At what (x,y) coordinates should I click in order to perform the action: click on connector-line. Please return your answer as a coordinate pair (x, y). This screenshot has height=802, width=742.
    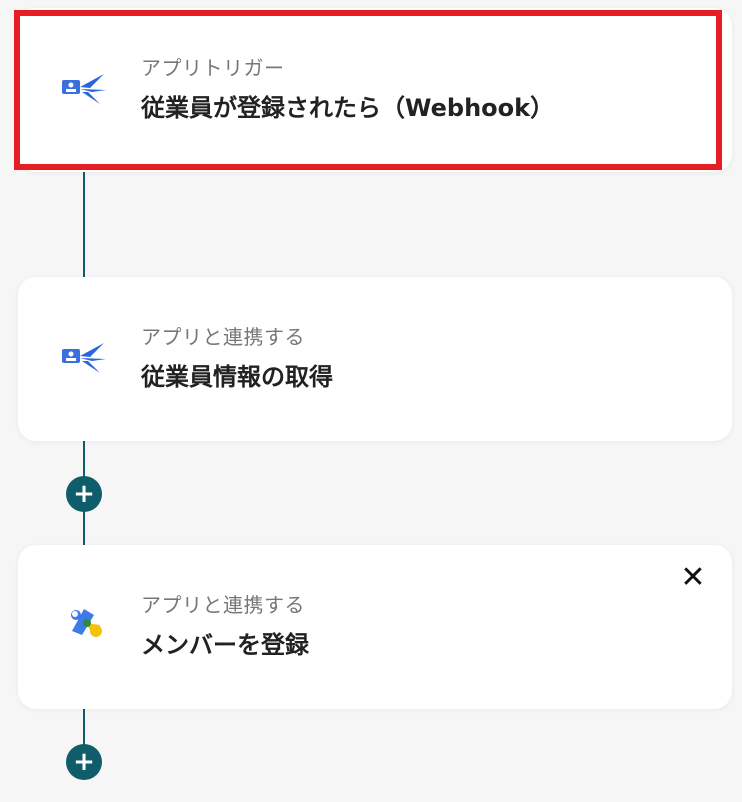
    Looking at the image, I should click on (84, 225).